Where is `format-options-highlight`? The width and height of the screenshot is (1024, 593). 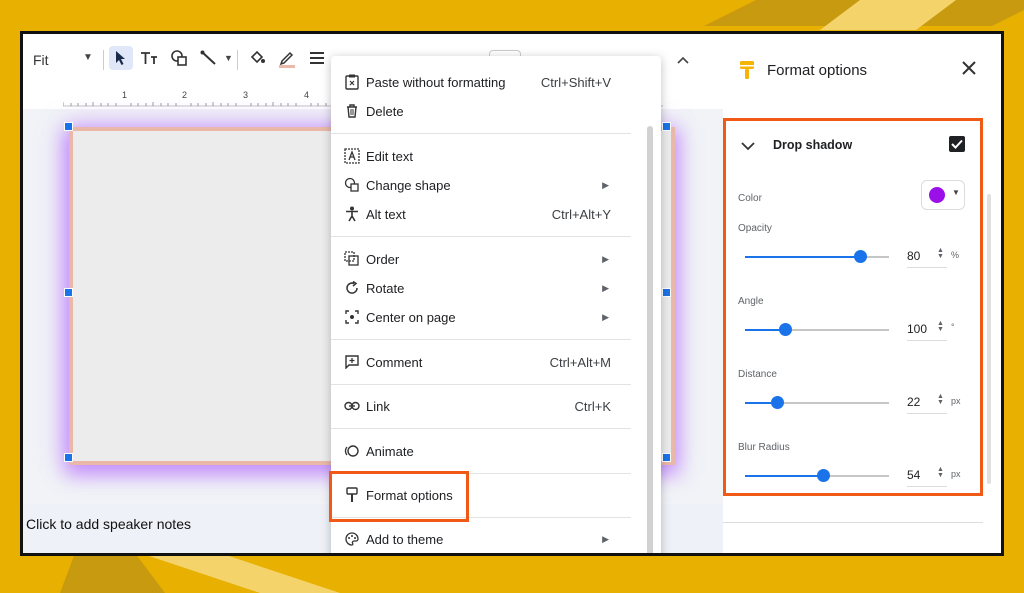 format-options-highlight is located at coordinates (399, 496).